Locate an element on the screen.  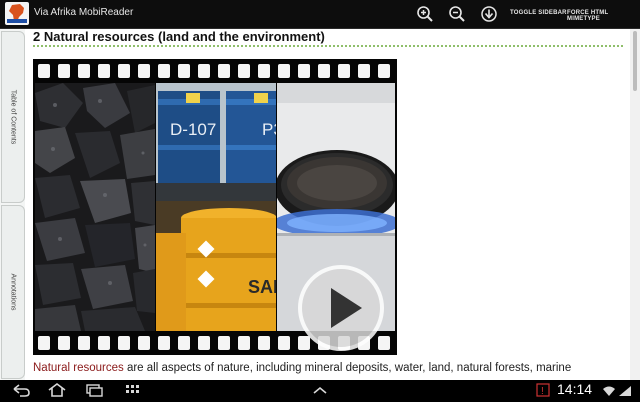
menu-grid-icon is located at coordinates (132, 390).